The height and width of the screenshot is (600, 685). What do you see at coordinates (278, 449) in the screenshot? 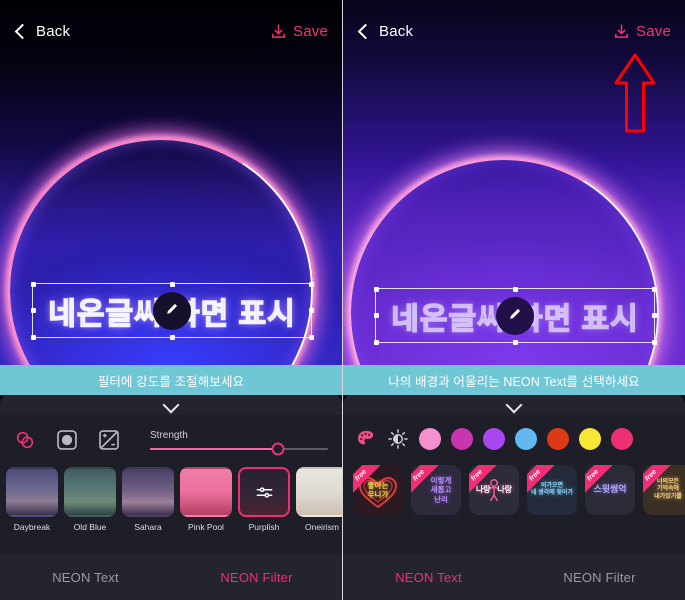
I see `strength-slider-knob` at bounding box center [278, 449].